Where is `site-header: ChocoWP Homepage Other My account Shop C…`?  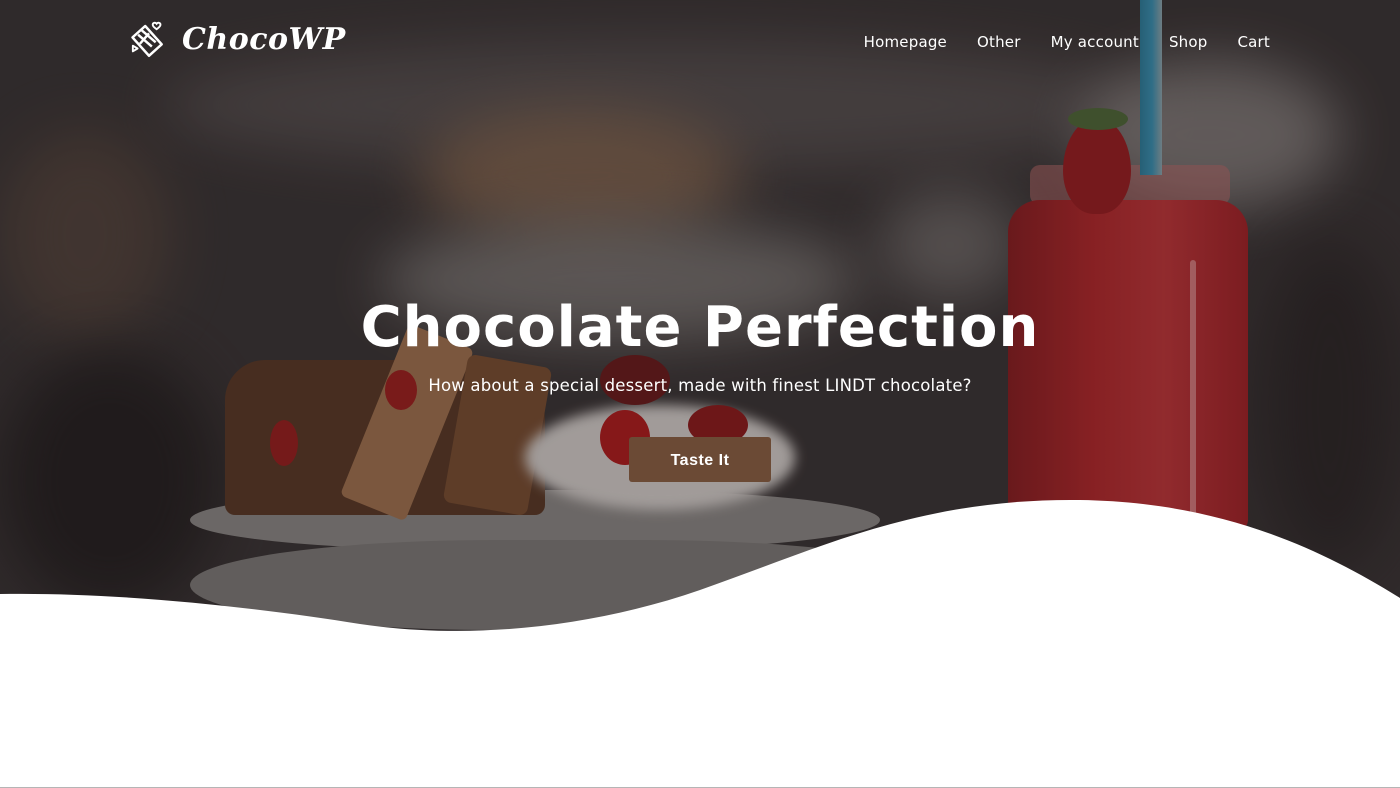
site-header: ChocoWP Homepage Other My account Shop C… is located at coordinates (700, 43).